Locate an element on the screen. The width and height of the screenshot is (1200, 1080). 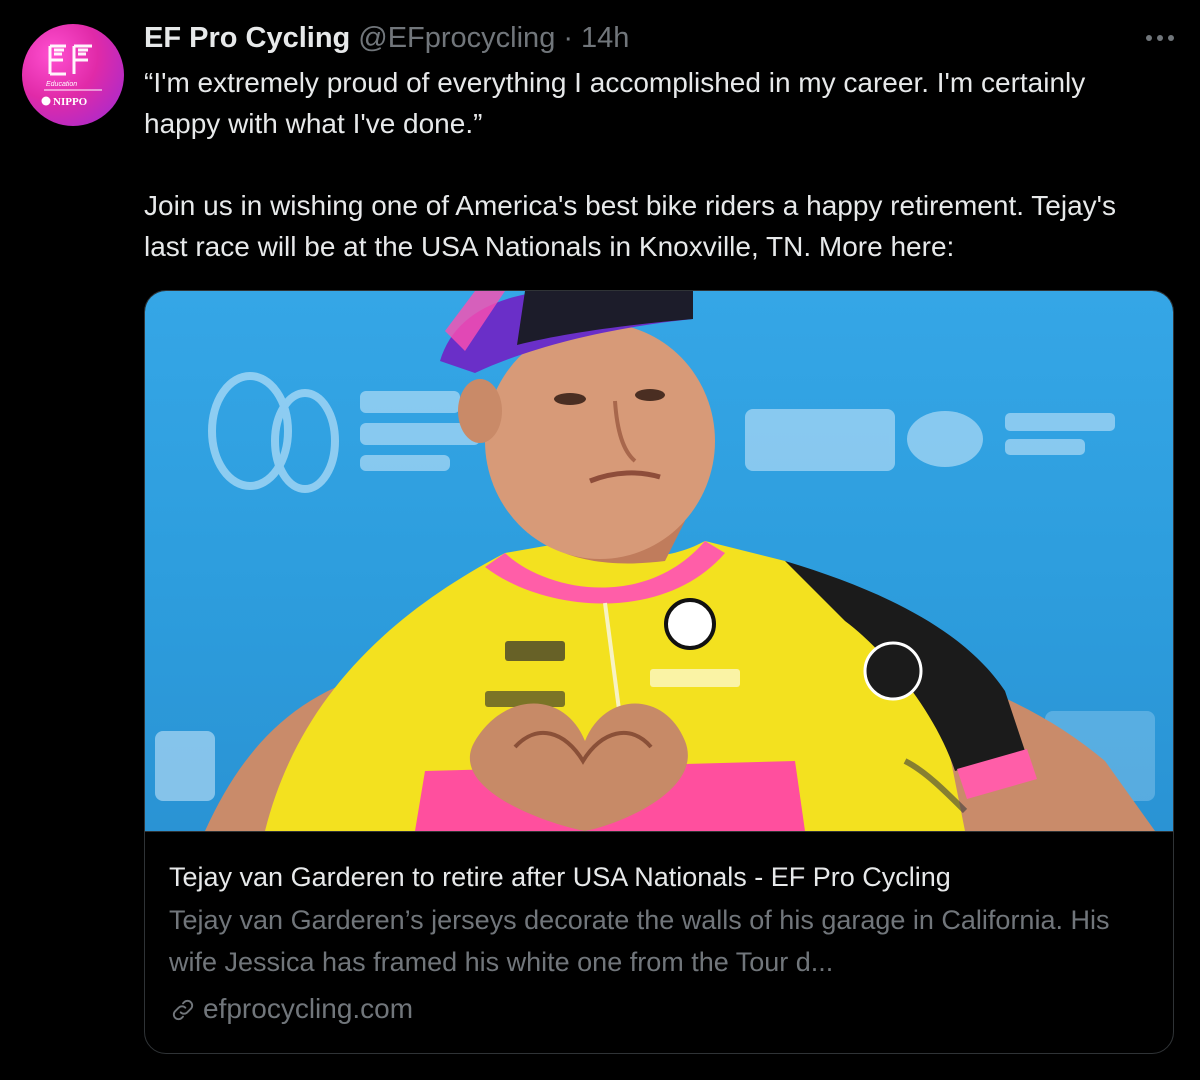
more-horizontal-icon is located at coordinates (1160, 38).